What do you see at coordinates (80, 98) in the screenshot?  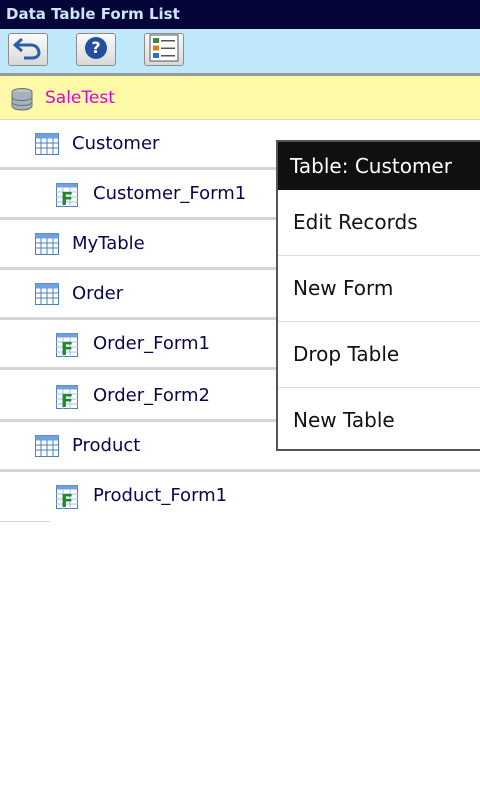 I see `database-label: SaleTest` at bounding box center [80, 98].